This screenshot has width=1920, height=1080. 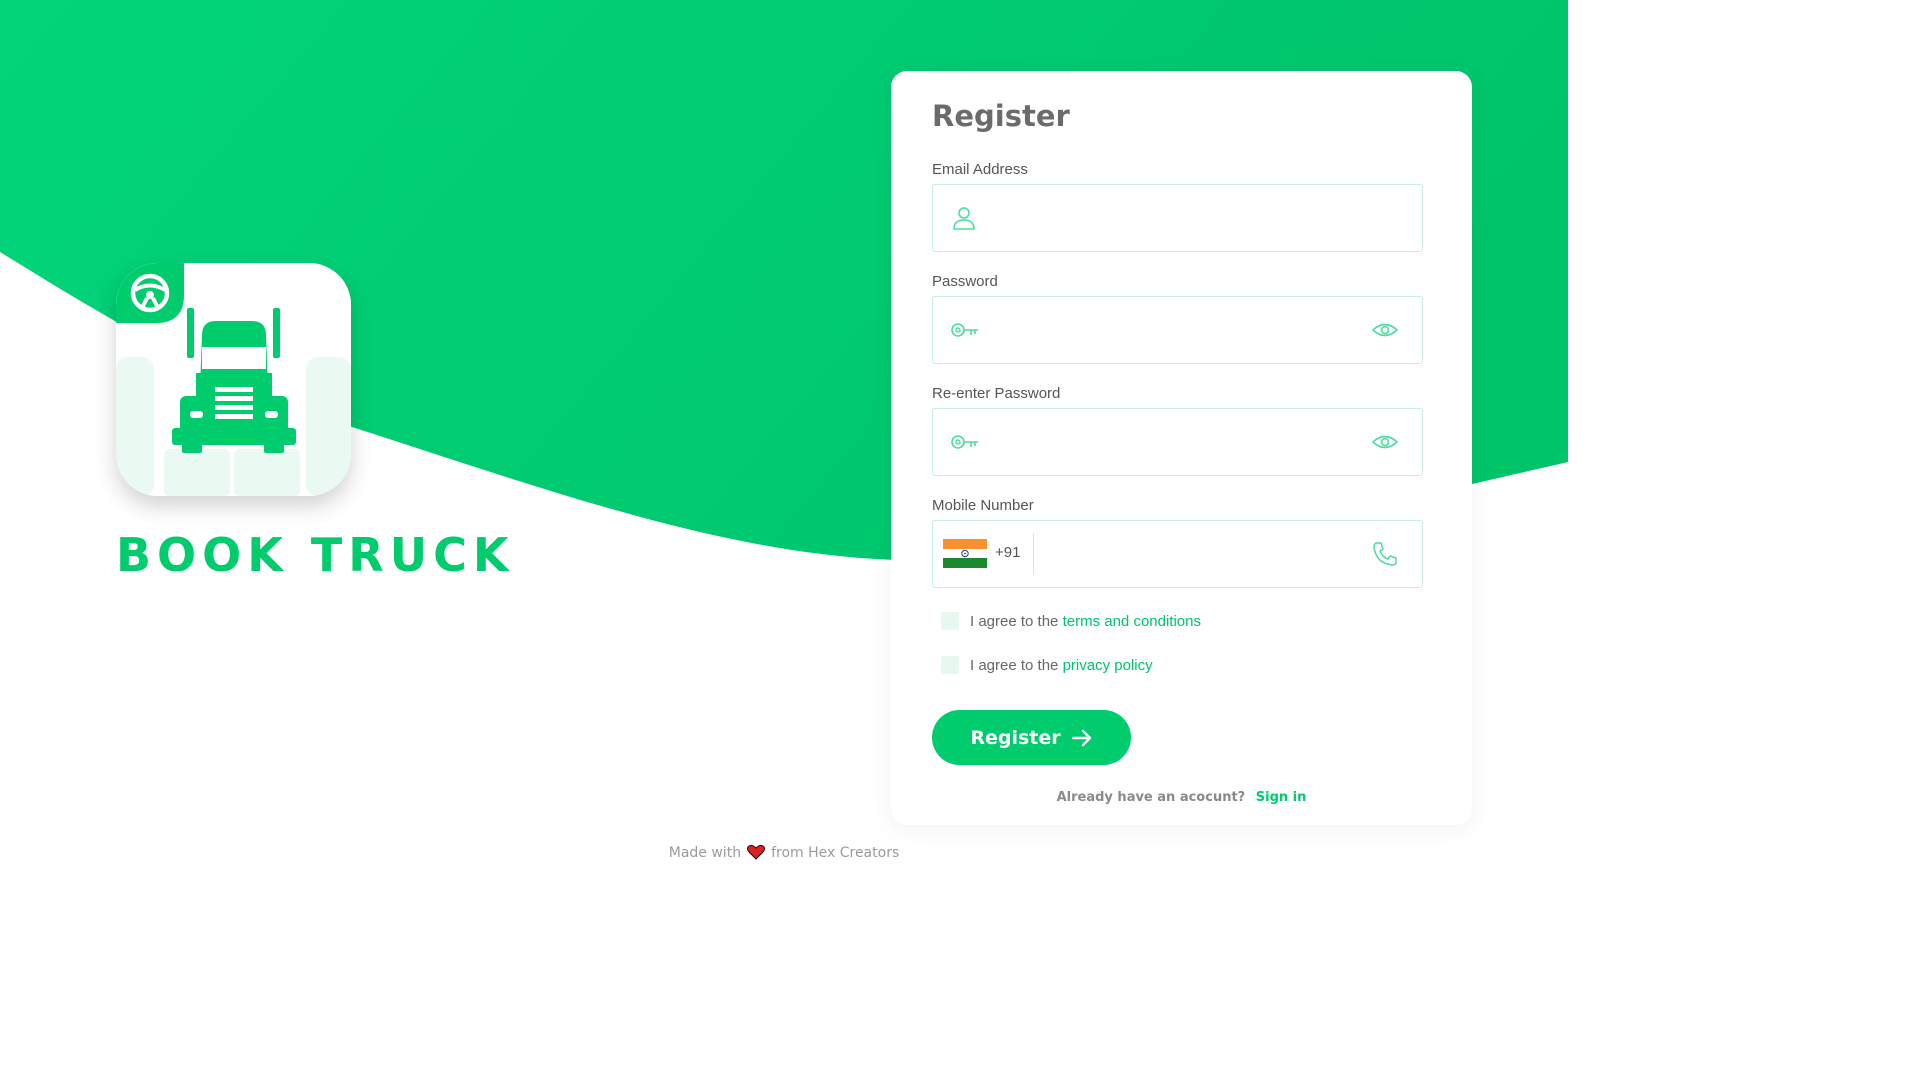 I want to click on confirm-password-field-container, so click(x=1177, y=442).